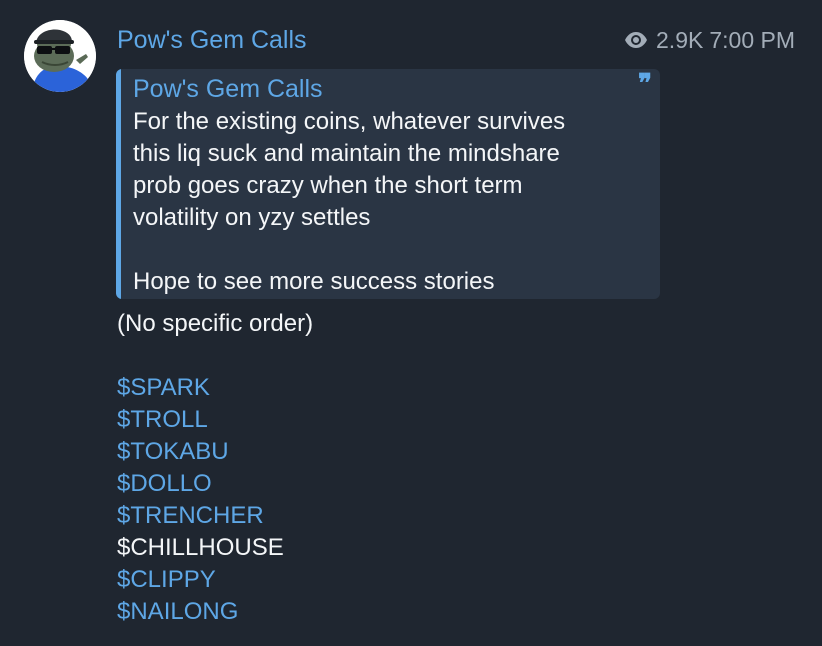 This screenshot has width=822, height=646. I want to click on channel-avatar, so click(60, 56).